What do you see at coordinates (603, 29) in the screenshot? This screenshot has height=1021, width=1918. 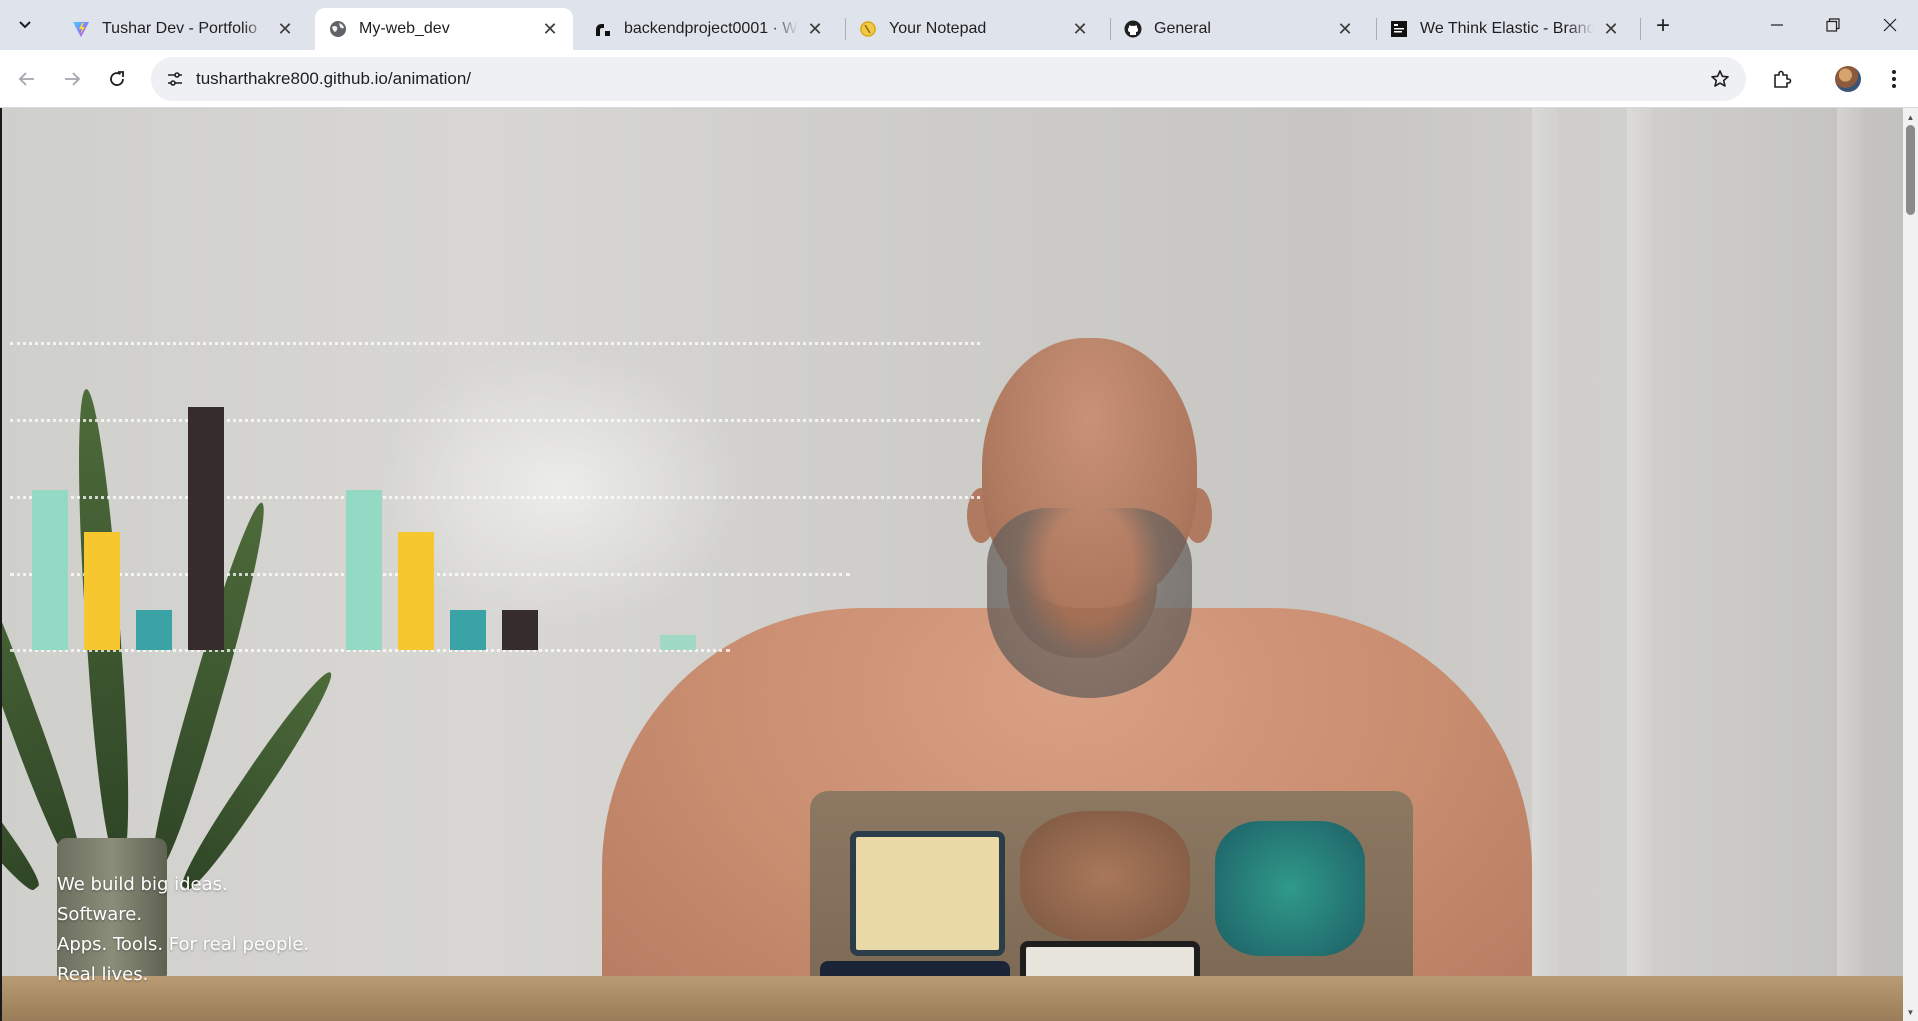 I see `render-logo-icon` at bounding box center [603, 29].